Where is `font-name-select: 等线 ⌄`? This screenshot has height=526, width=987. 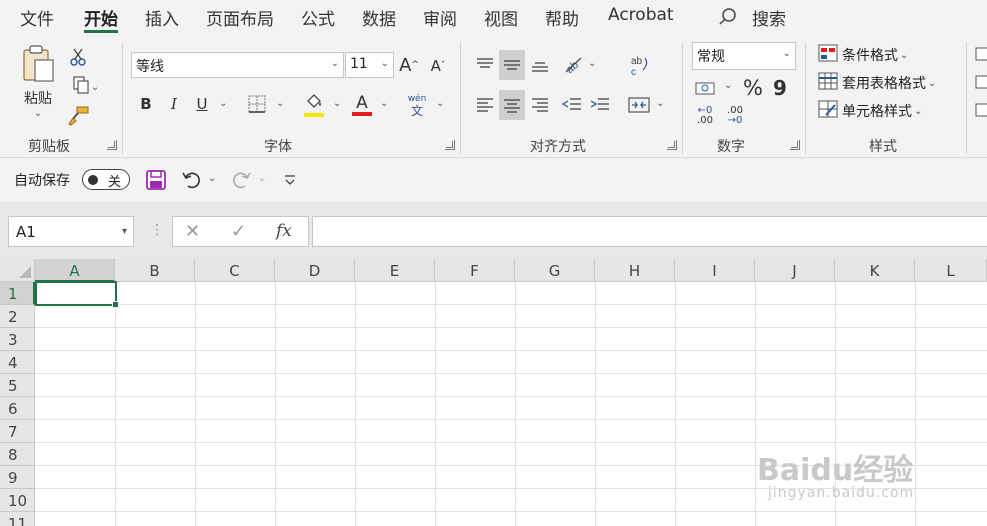 font-name-select: 等线 ⌄ is located at coordinates (237, 65).